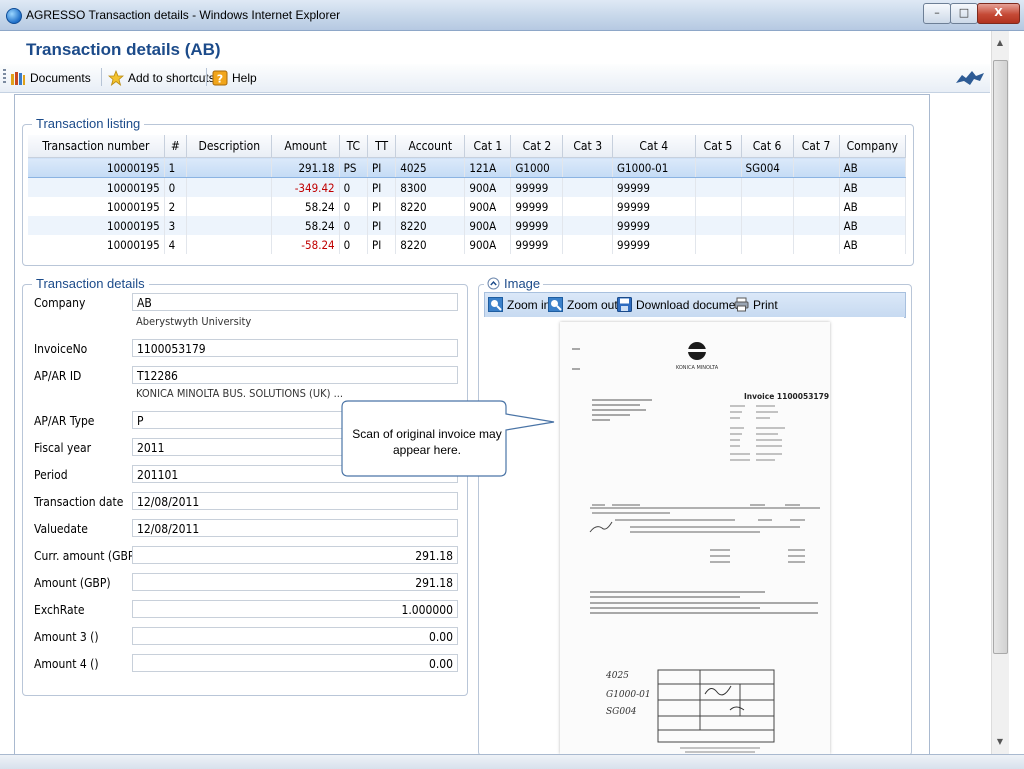 This screenshot has width=1024, height=769. Describe the element at coordinates (88, 123) in the screenshot. I see `transaction-listing-title: Transaction listing` at that location.